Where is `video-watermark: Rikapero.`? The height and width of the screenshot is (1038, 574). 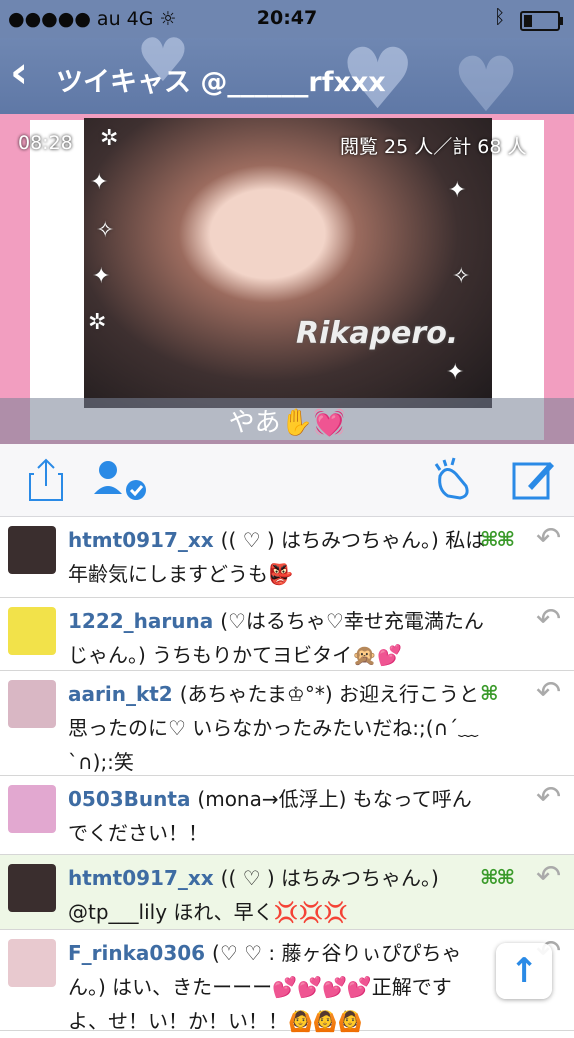 video-watermark: Rikapero. is located at coordinates (377, 333).